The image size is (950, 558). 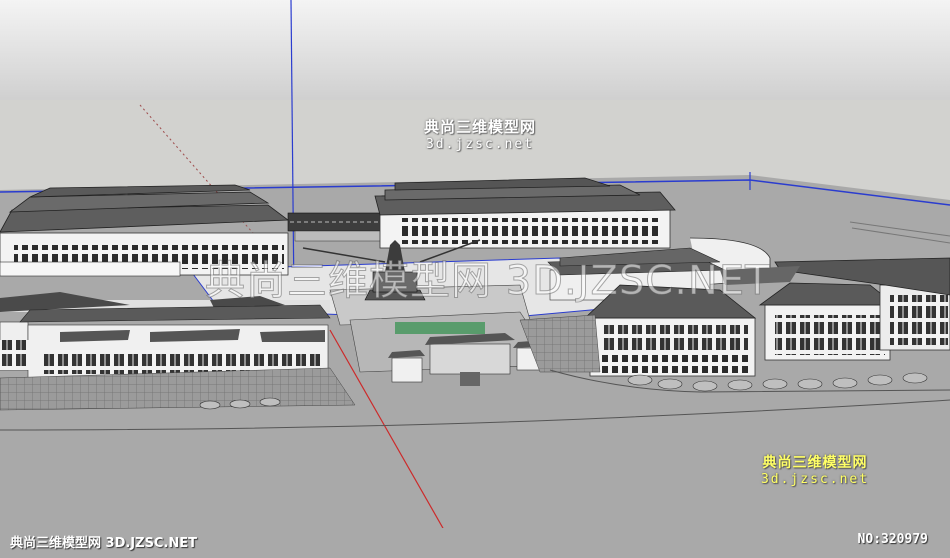 What do you see at coordinates (104, 543) in the screenshot?
I see `footer-site-name: 典尚三维模型网 3D.JZSC.NET` at bounding box center [104, 543].